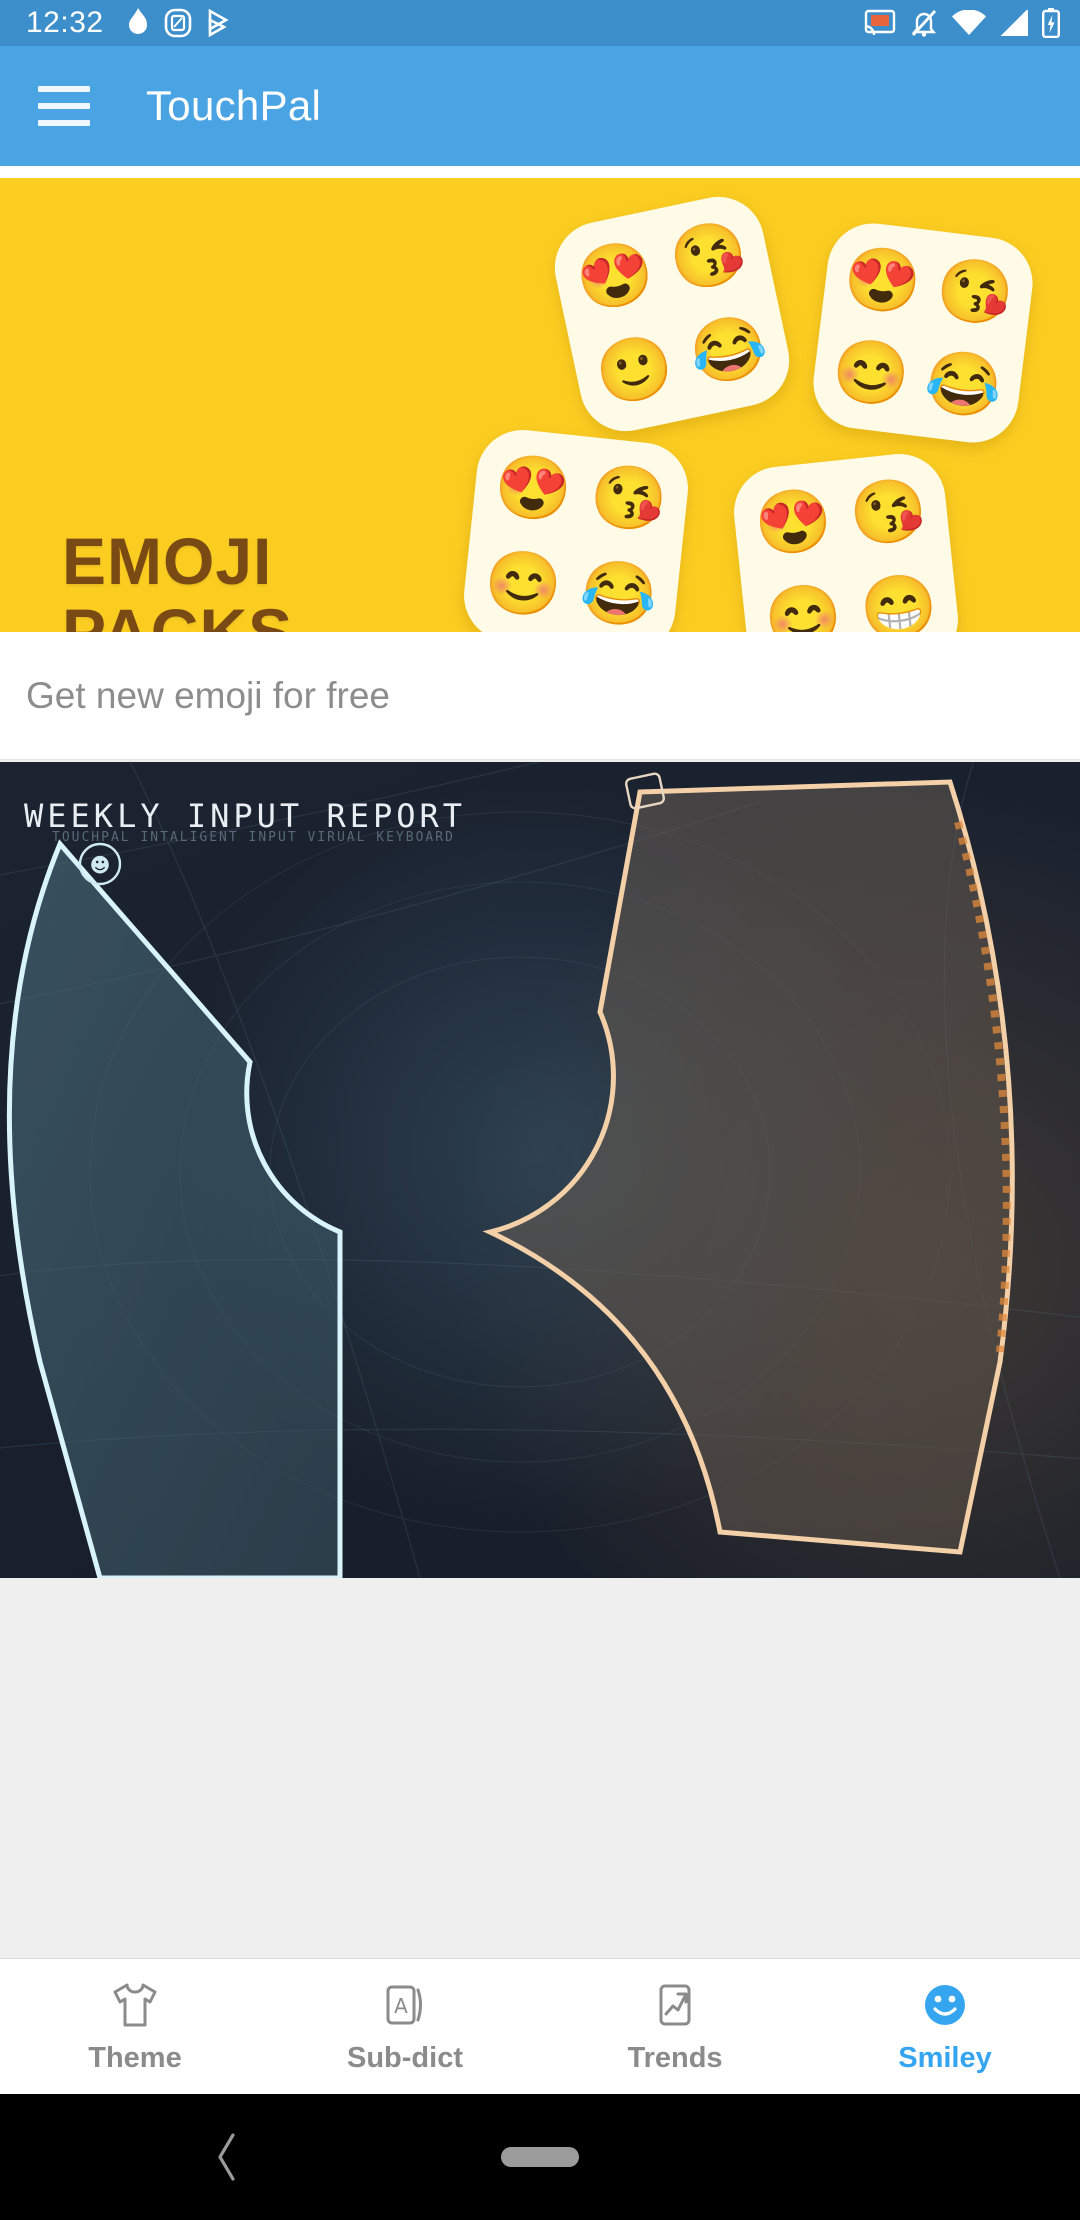 The image size is (1080, 2220). Describe the element at coordinates (634, 370) in the screenshot. I see `emoji-glyph: 🙂` at that location.